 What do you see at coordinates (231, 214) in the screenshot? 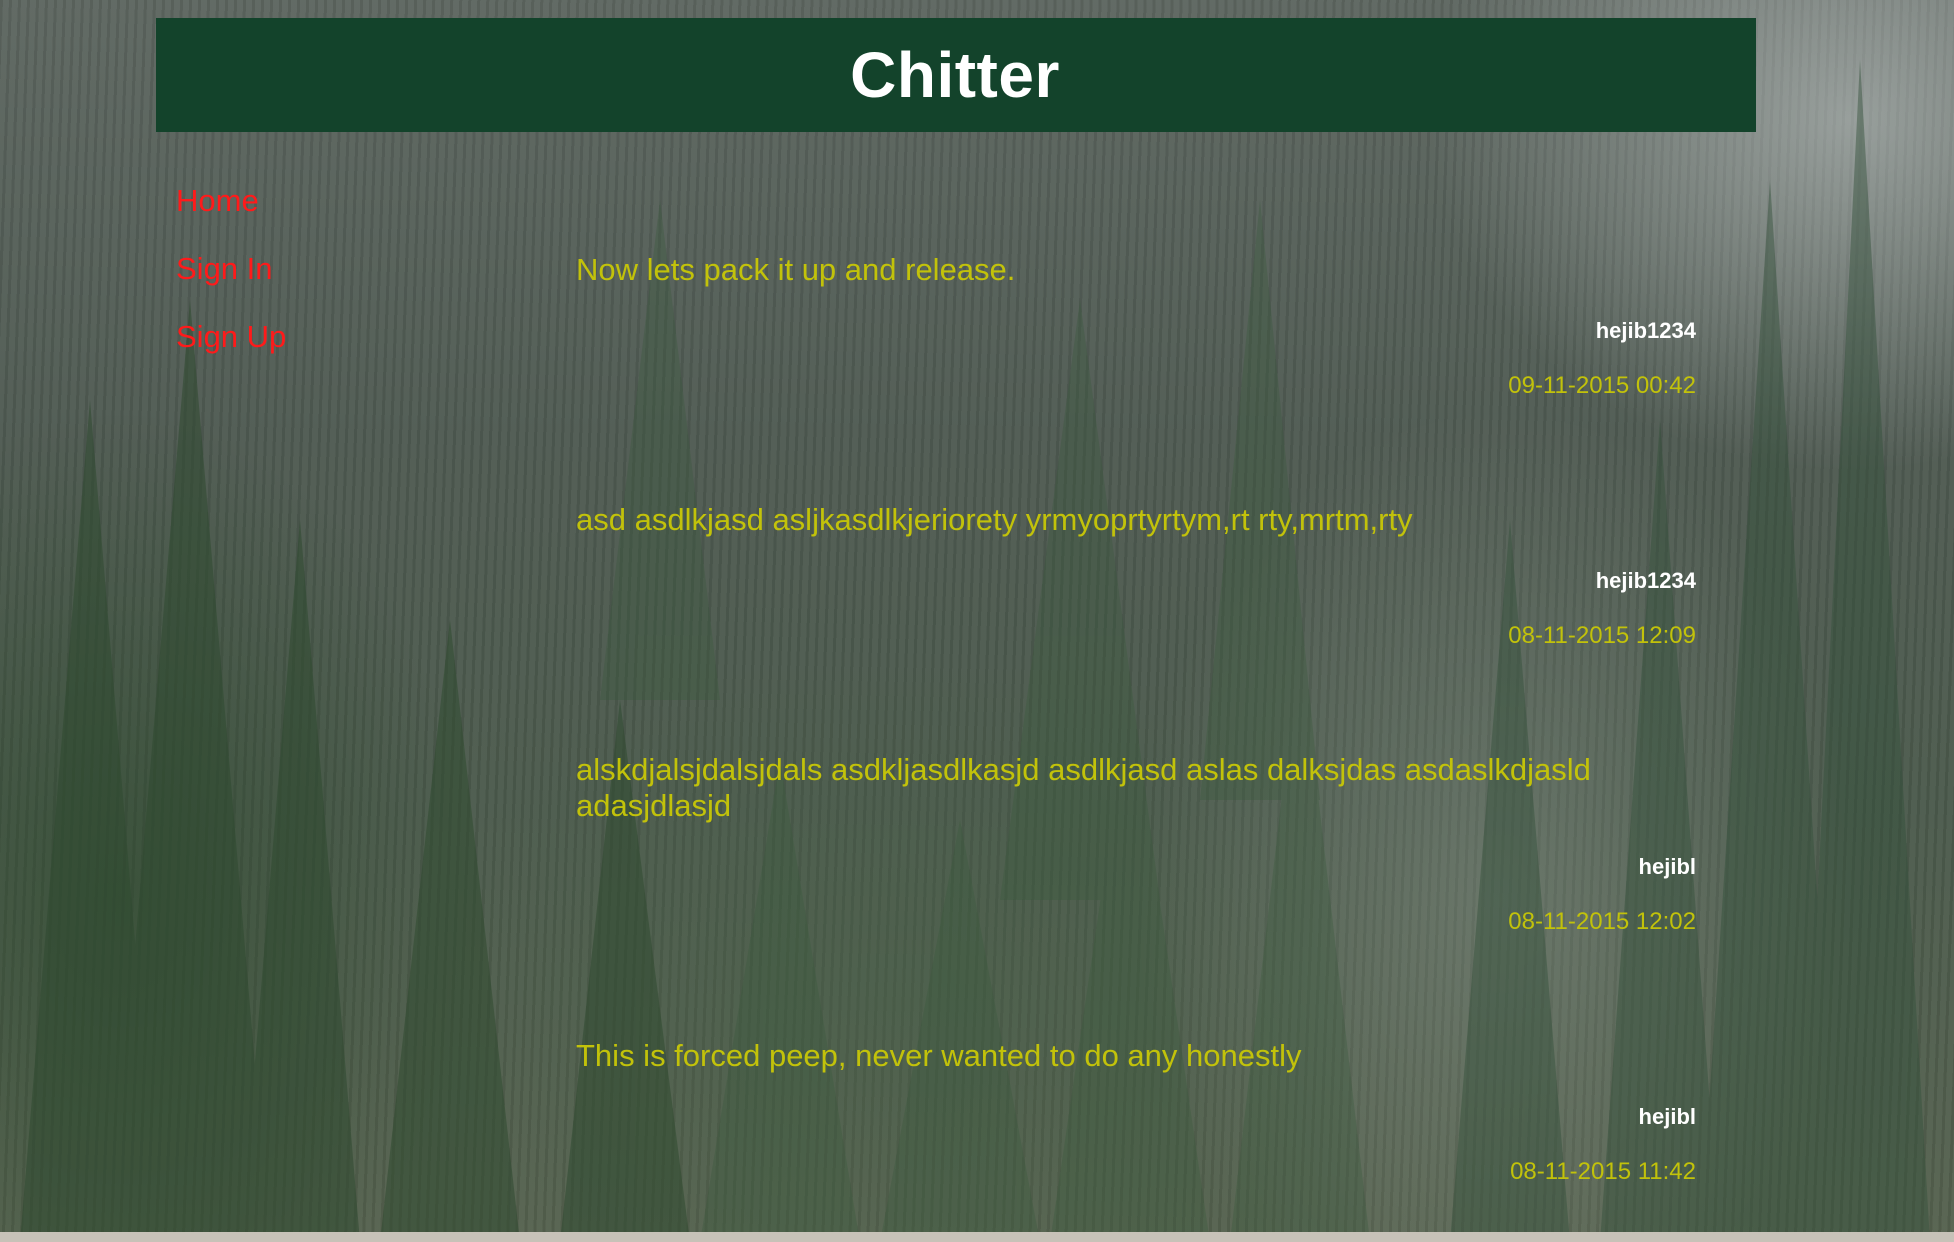
I see `nav-link-home: Home` at bounding box center [231, 214].